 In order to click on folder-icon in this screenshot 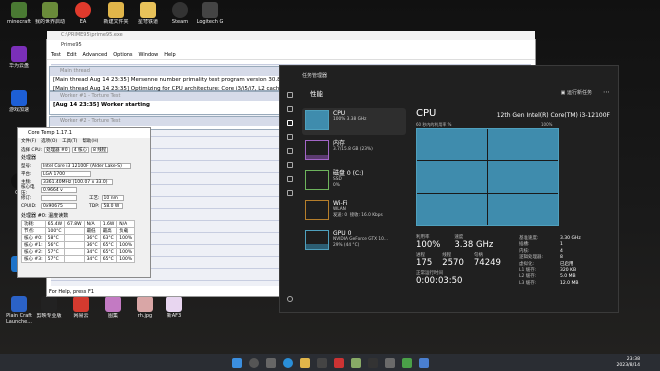, I will do `click(116, 10)`.